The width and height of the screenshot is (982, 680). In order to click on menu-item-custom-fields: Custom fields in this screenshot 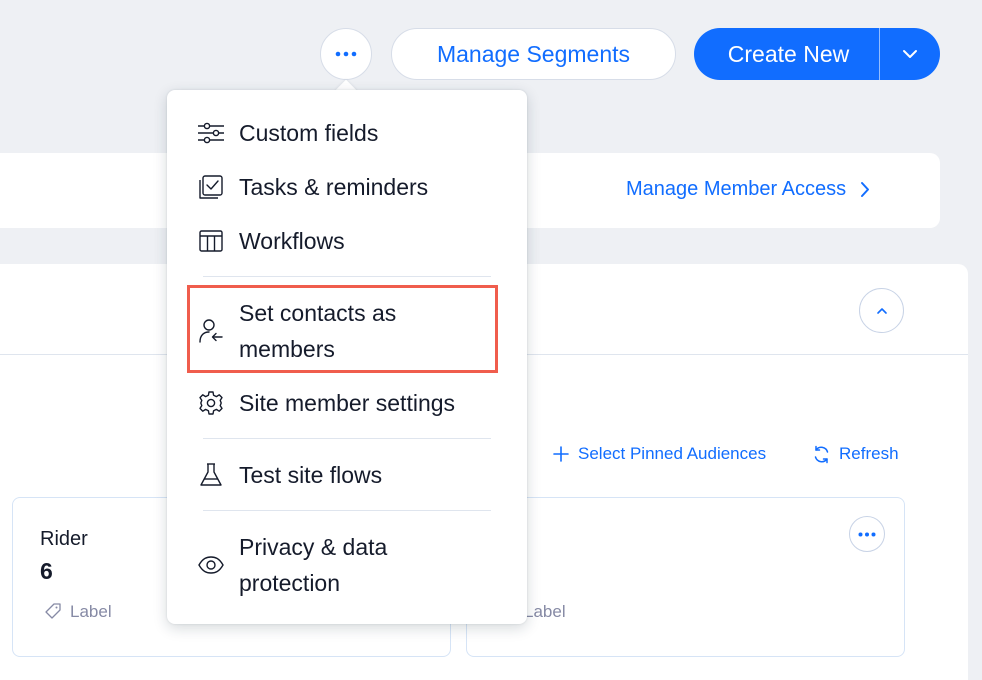, I will do `click(287, 133)`.